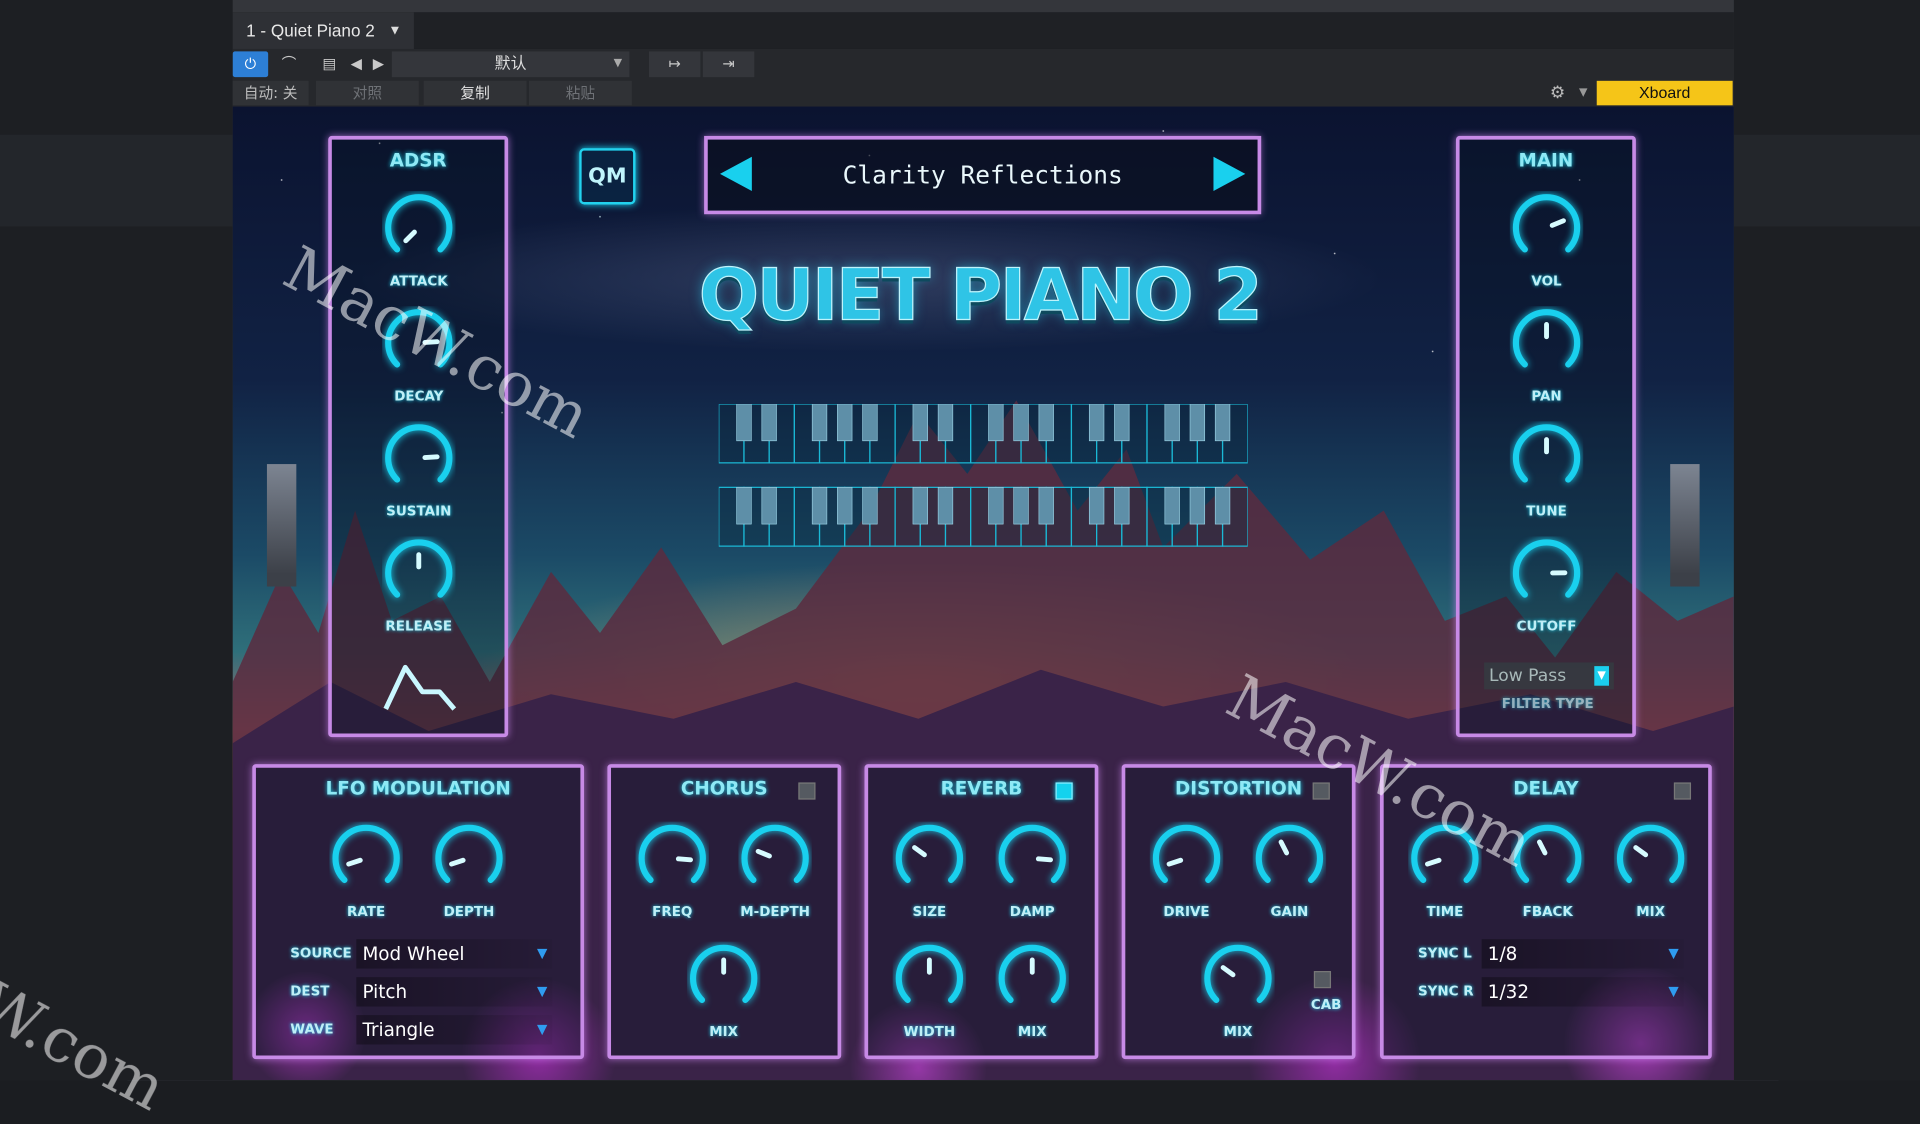 Image resolution: width=1920 pixels, height=1124 pixels. What do you see at coordinates (251, 64) in the screenshot?
I see `power-button: ⏻` at bounding box center [251, 64].